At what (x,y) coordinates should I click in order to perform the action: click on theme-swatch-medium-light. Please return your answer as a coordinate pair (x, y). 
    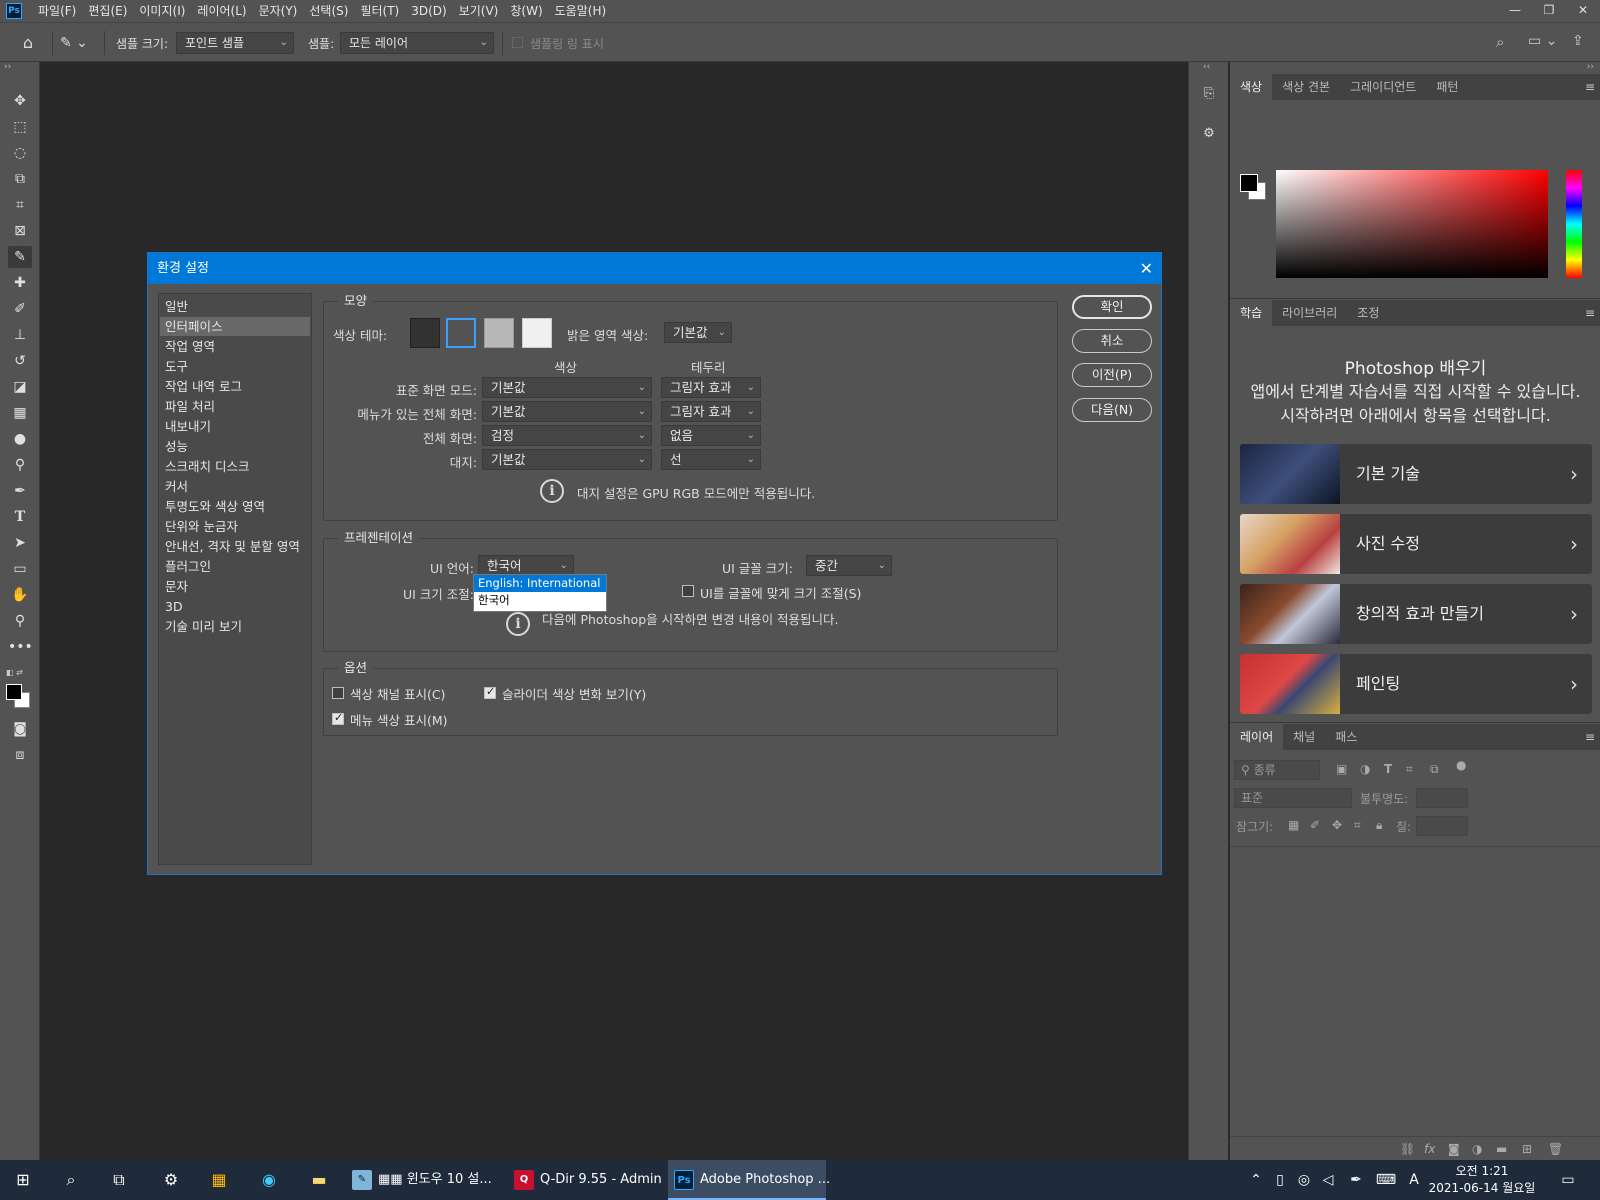
    Looking at the image, I should click on (499, 333).